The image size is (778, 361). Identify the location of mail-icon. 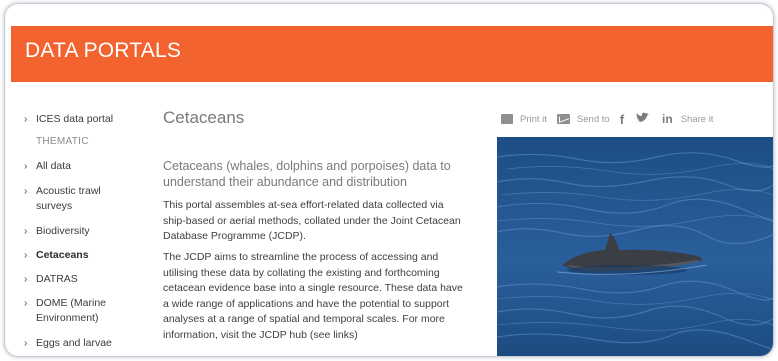
(563, 119).